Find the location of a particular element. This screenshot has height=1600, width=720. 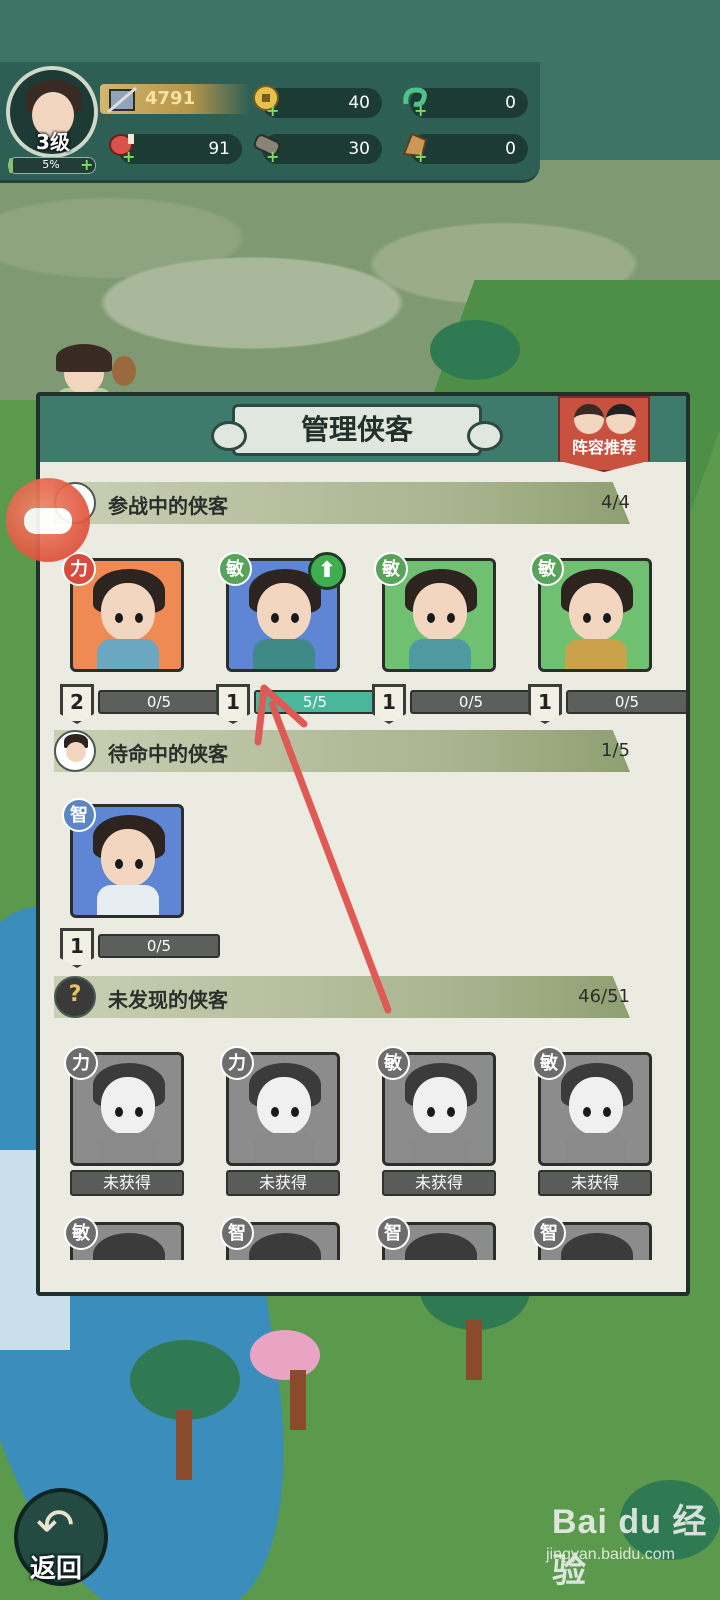

lineup-recommend-label: 阵容推荐 is located at coordinates (603, 447).